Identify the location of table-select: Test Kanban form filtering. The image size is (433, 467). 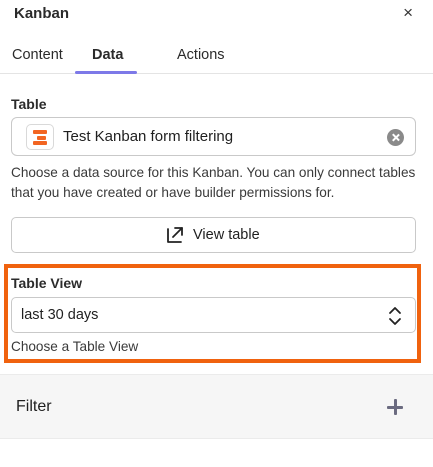
(213, 136).